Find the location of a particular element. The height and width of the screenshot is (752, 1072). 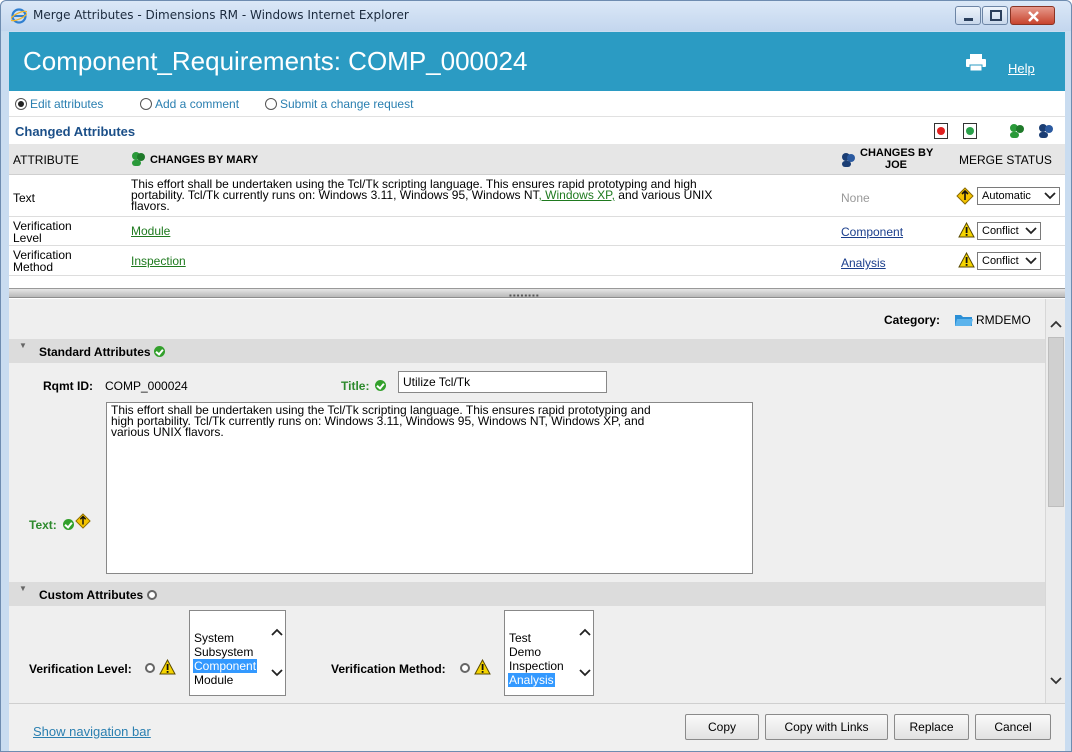

copy-button: Copy is located at coordinates (722, 727).